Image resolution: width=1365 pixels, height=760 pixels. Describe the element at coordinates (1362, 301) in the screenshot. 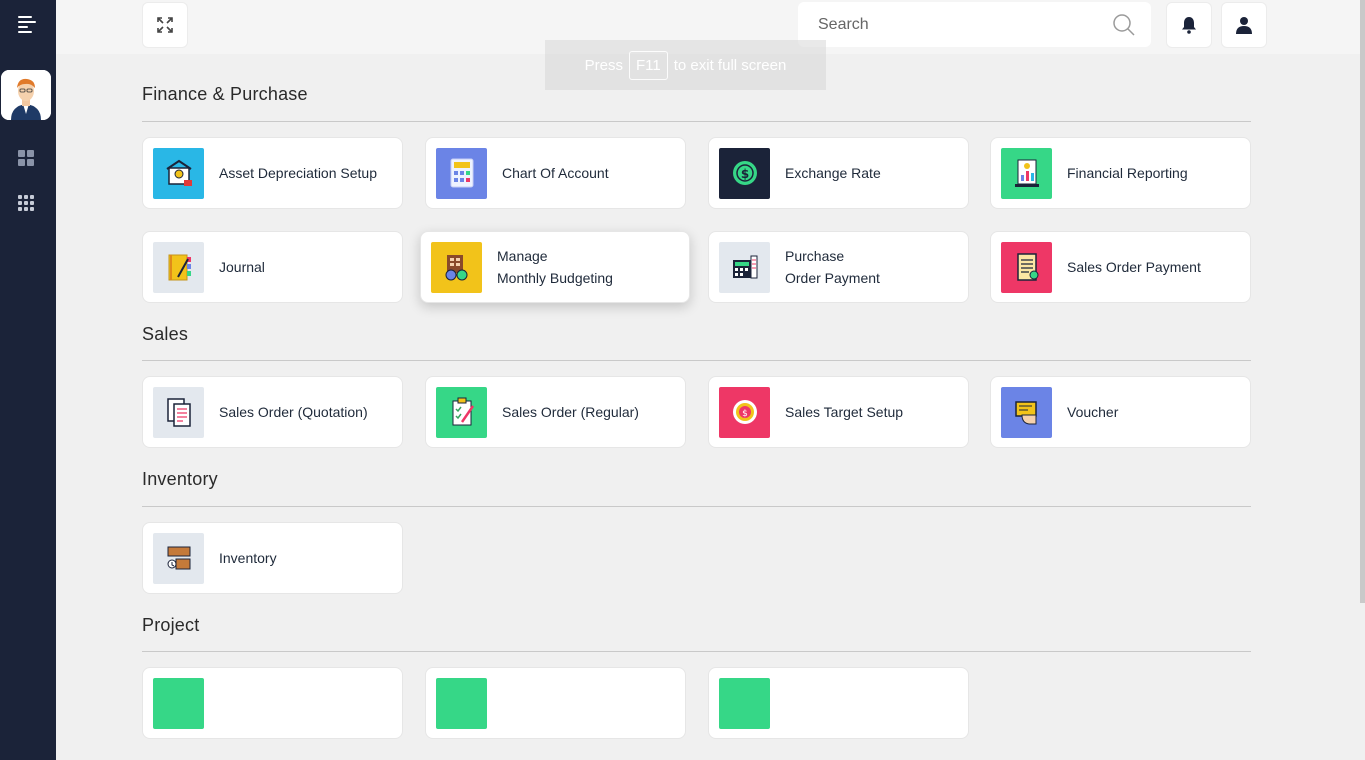

I see `scrollbar-thumb` at that location.